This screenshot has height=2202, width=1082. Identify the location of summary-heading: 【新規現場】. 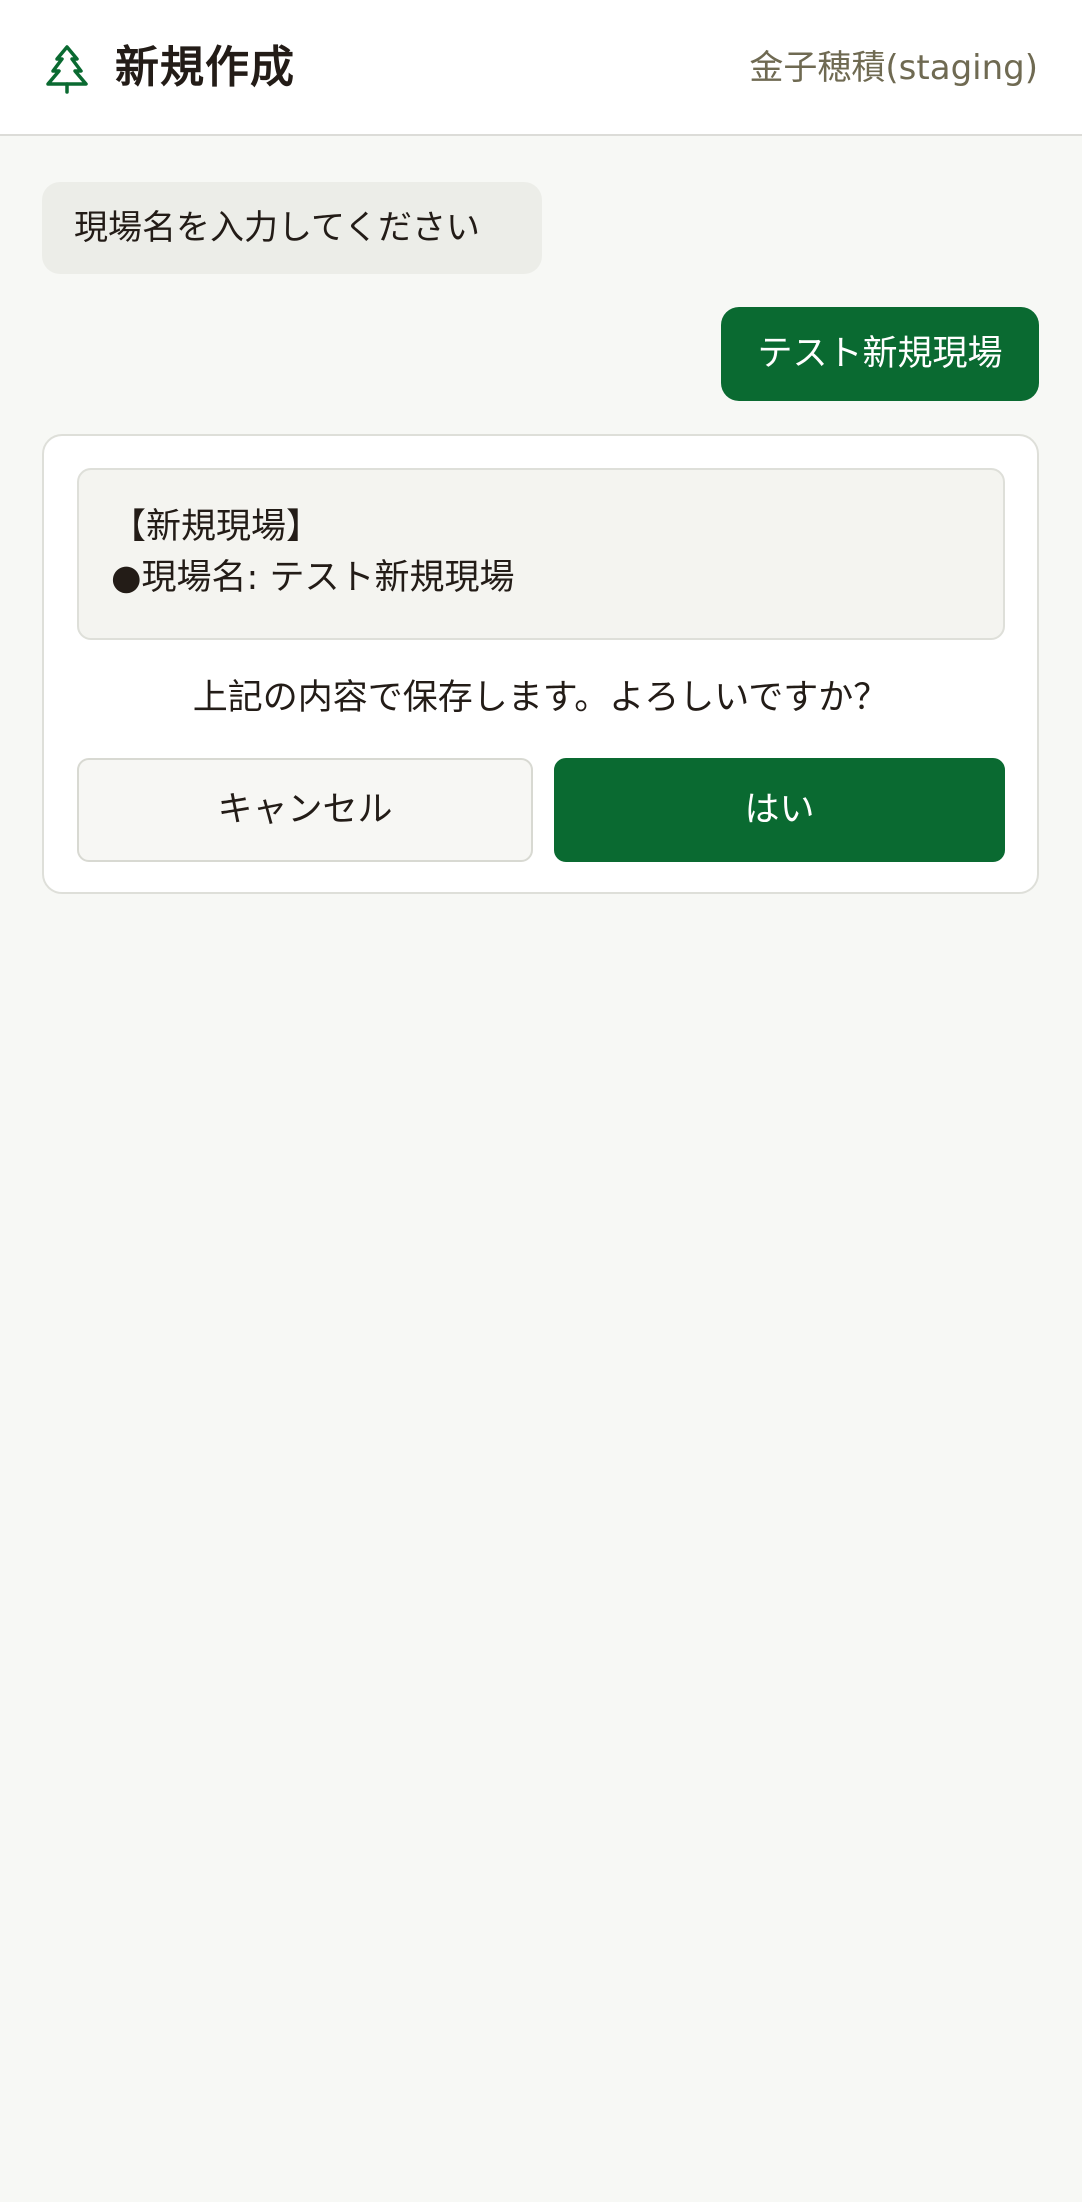
(216, 527).